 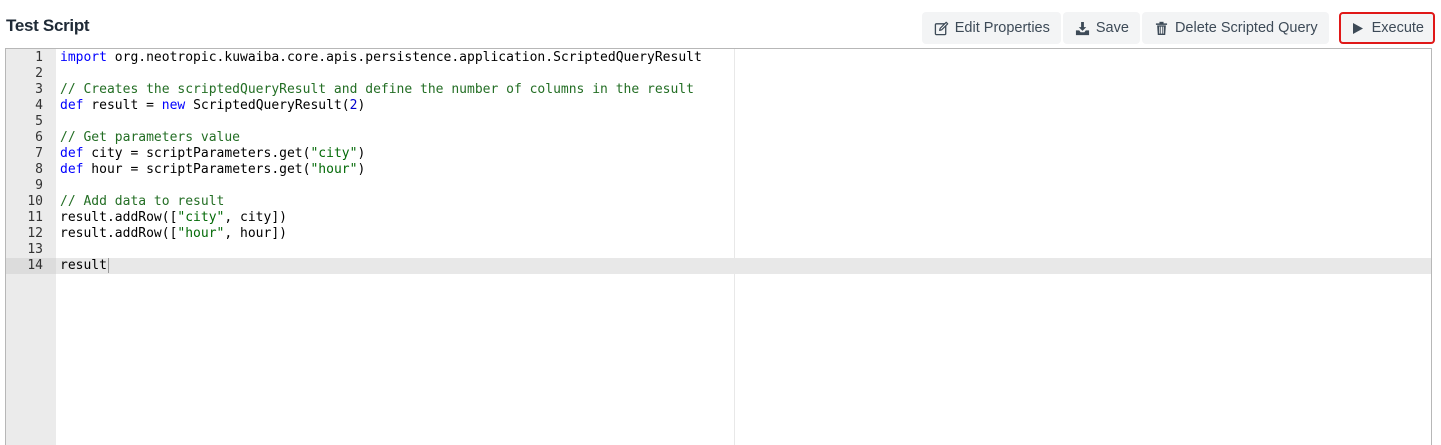 I want to click on line-number: 8, so click(x=39, y=169).